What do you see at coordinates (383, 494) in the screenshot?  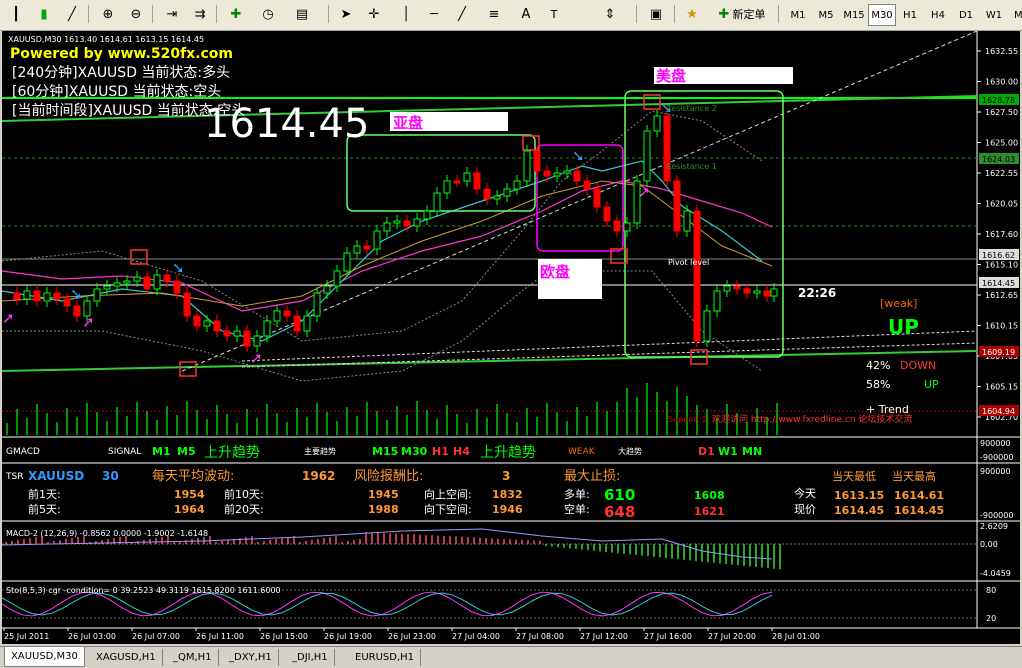 I see `tsr-prev10-value: 1945` at bounding box center [383, 494].